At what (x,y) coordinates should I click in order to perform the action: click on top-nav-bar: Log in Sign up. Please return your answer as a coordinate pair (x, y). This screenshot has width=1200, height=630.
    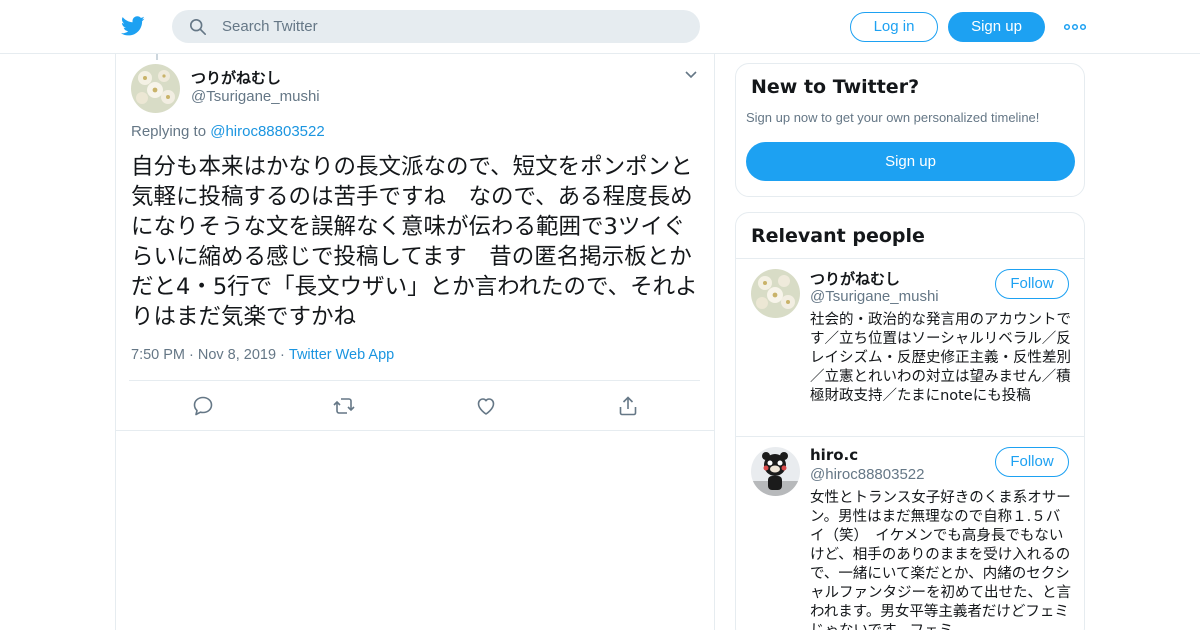
    Looking at the image, I should click on (600, 27).